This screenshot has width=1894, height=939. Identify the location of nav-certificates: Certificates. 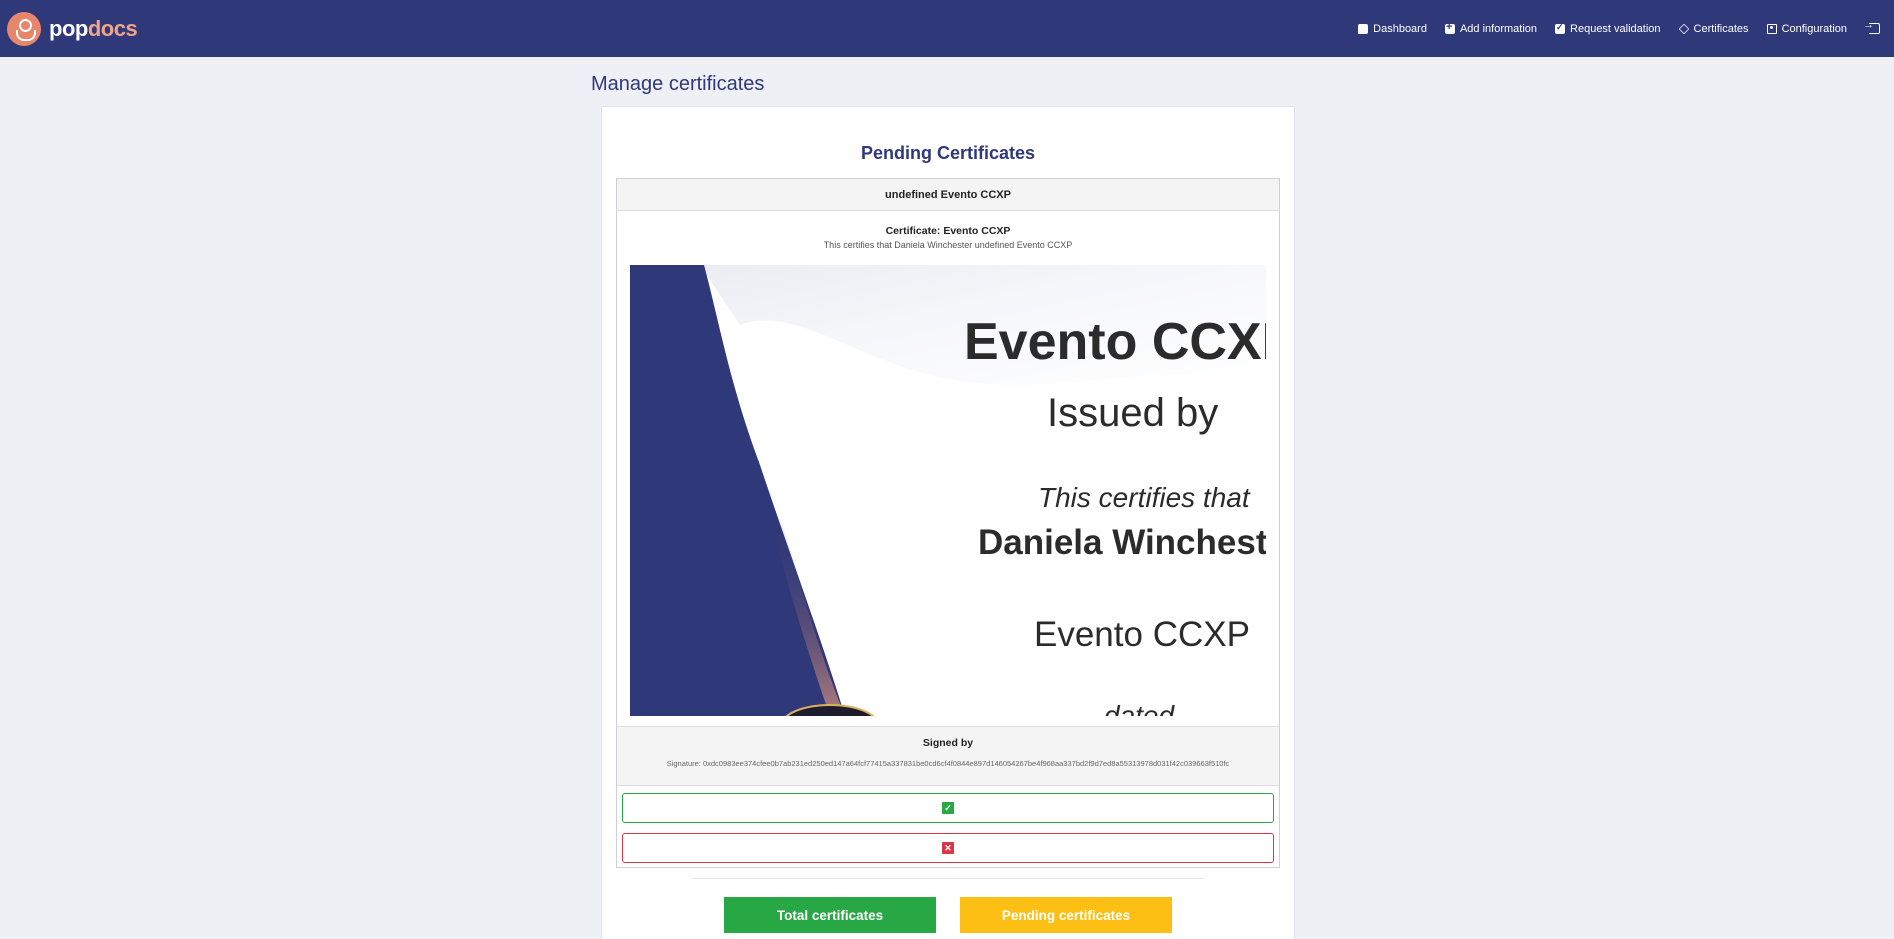
(1713, 28).